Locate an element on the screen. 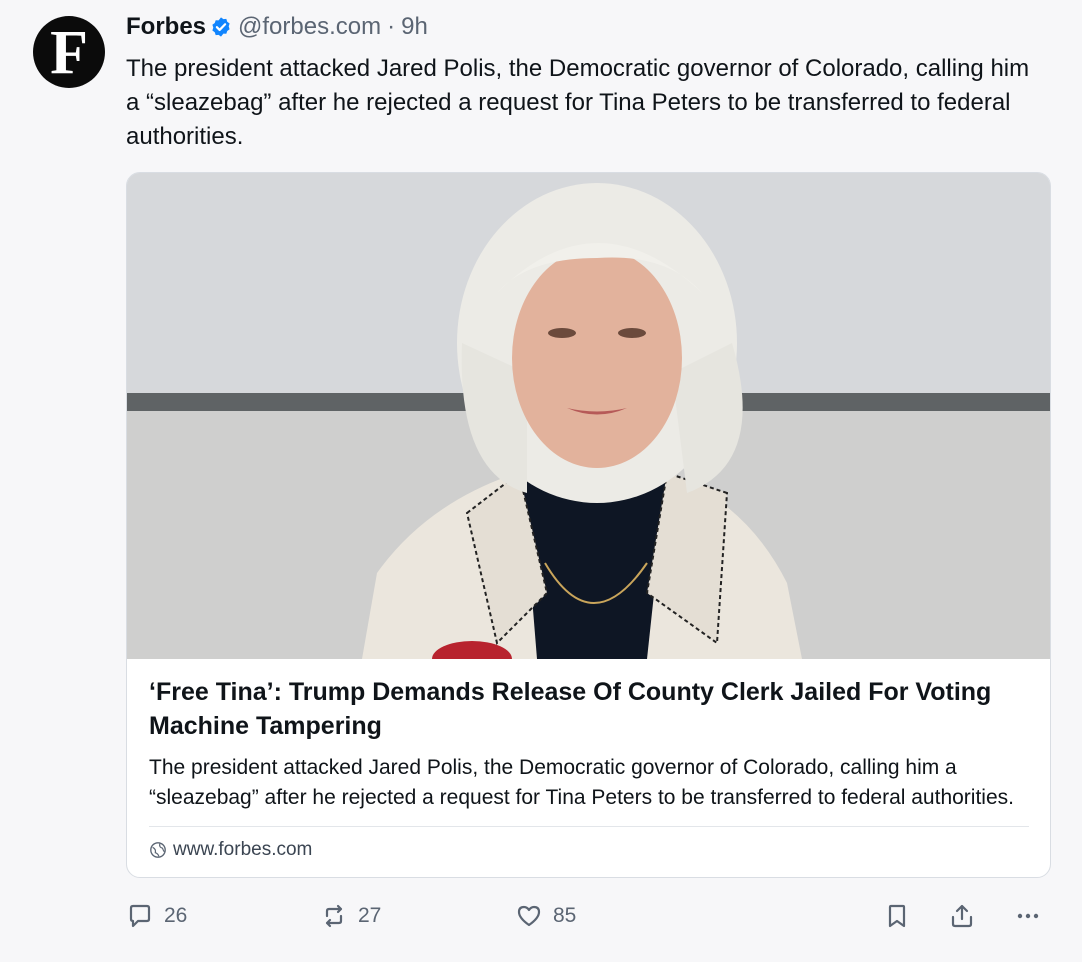 The width and height of the screenshot is (1082, 962). bookmark-button is located at coordinates (897, 916).